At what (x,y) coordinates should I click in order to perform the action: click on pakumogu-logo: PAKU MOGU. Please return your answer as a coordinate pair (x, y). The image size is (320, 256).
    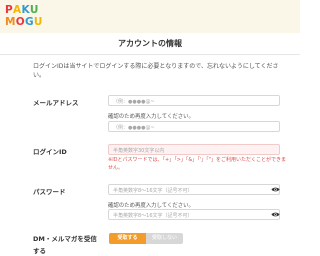
    Looking at the image, I should click on (23, 16).